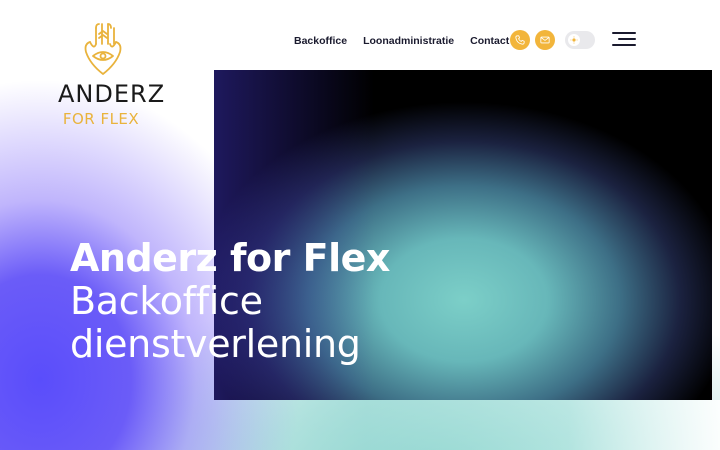  I want to click on hero-subtitle-line1: Backoffice, so click(166, 301).